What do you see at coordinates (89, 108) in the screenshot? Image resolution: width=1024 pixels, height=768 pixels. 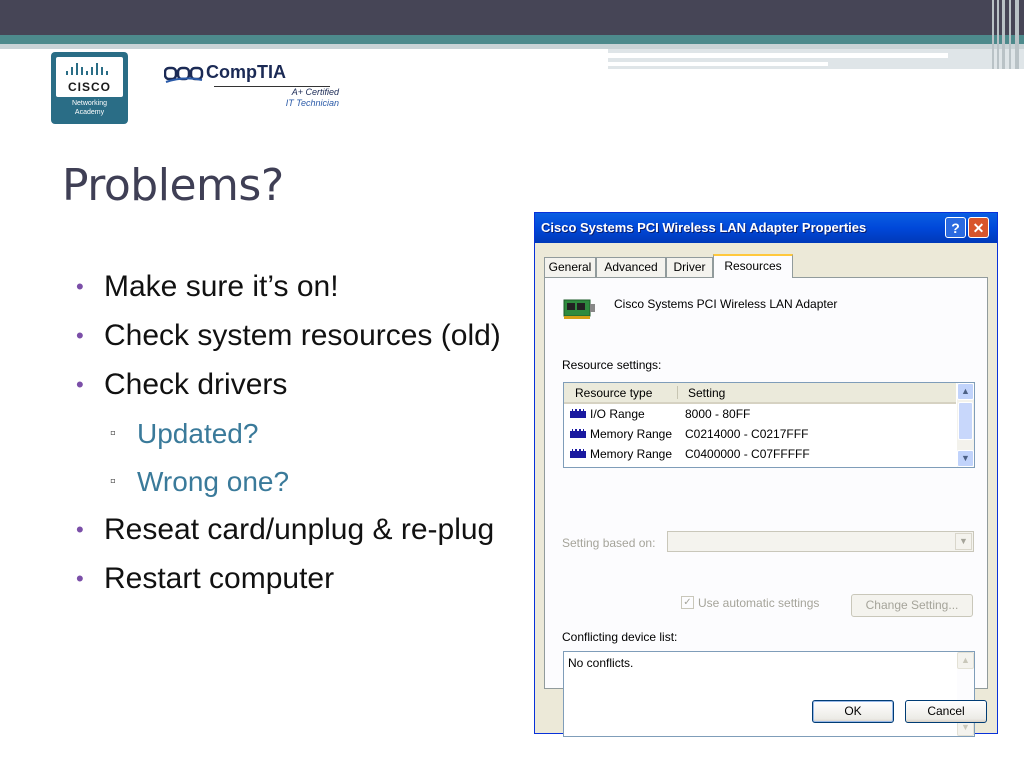 I see `networking-academy-text: Networking Academy` at bounding box center [89, 108].